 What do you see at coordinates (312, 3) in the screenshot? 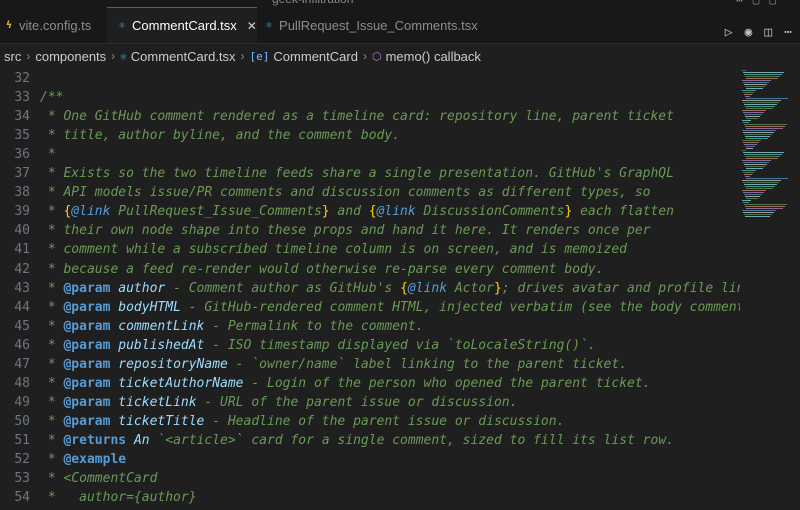
I see `window-title: geek-infiltration` at bounding box center [312, 3].